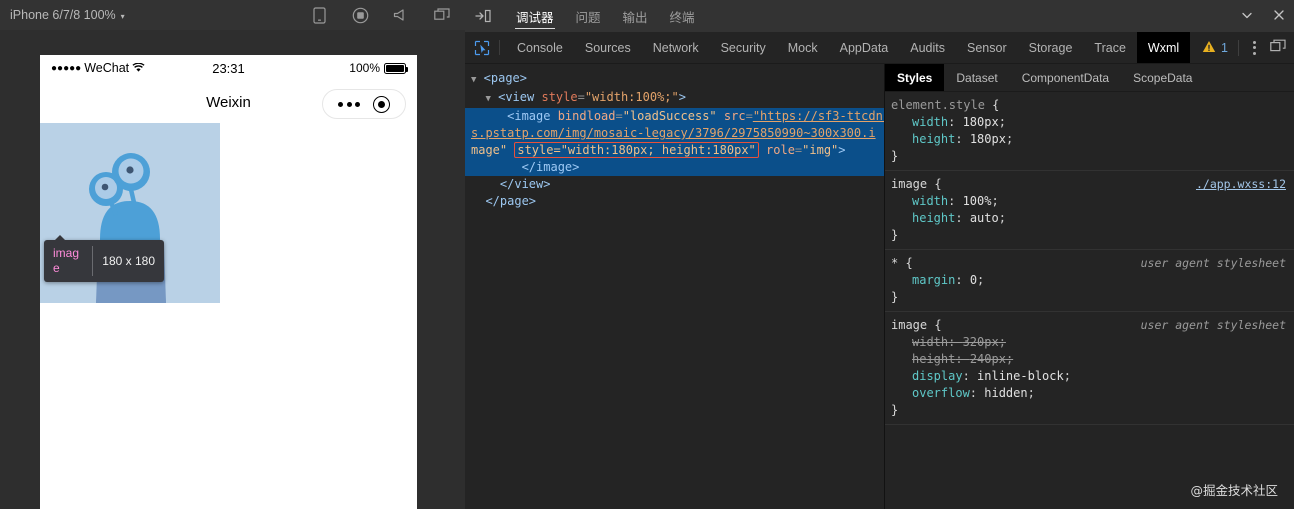  I want to click on wechat-capsule-button, so click(364, 104).